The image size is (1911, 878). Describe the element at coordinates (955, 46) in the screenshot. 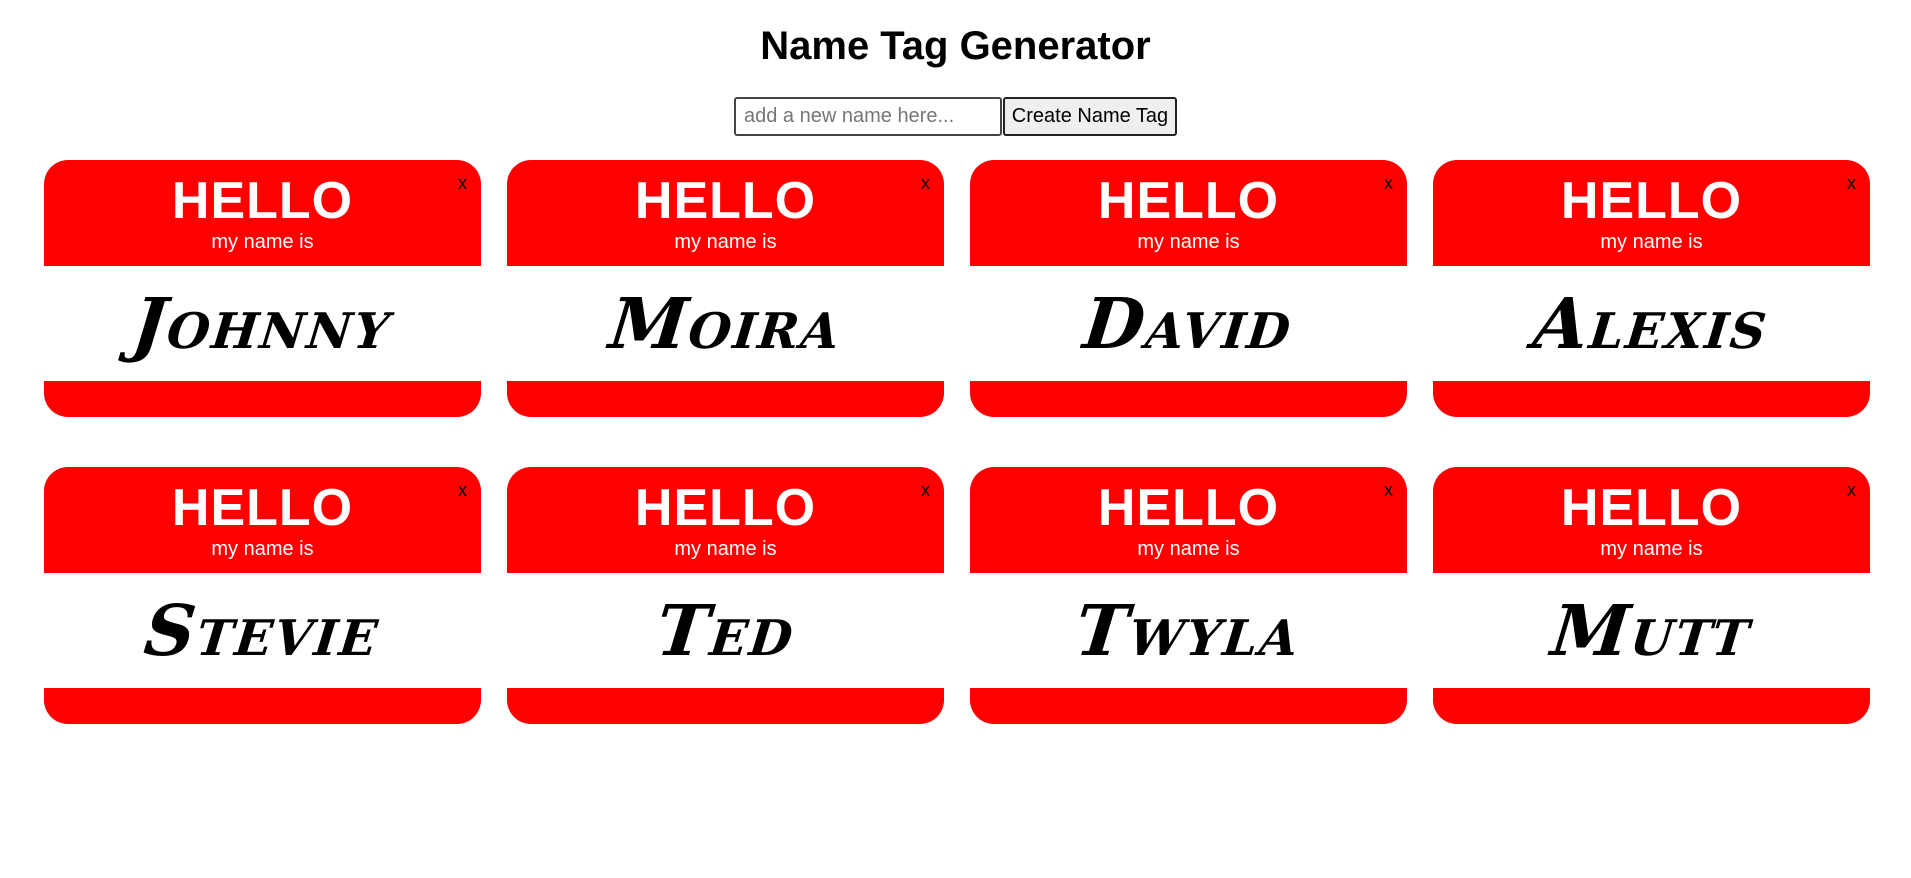

I see `page-title: Name Tag Generator` at that location.